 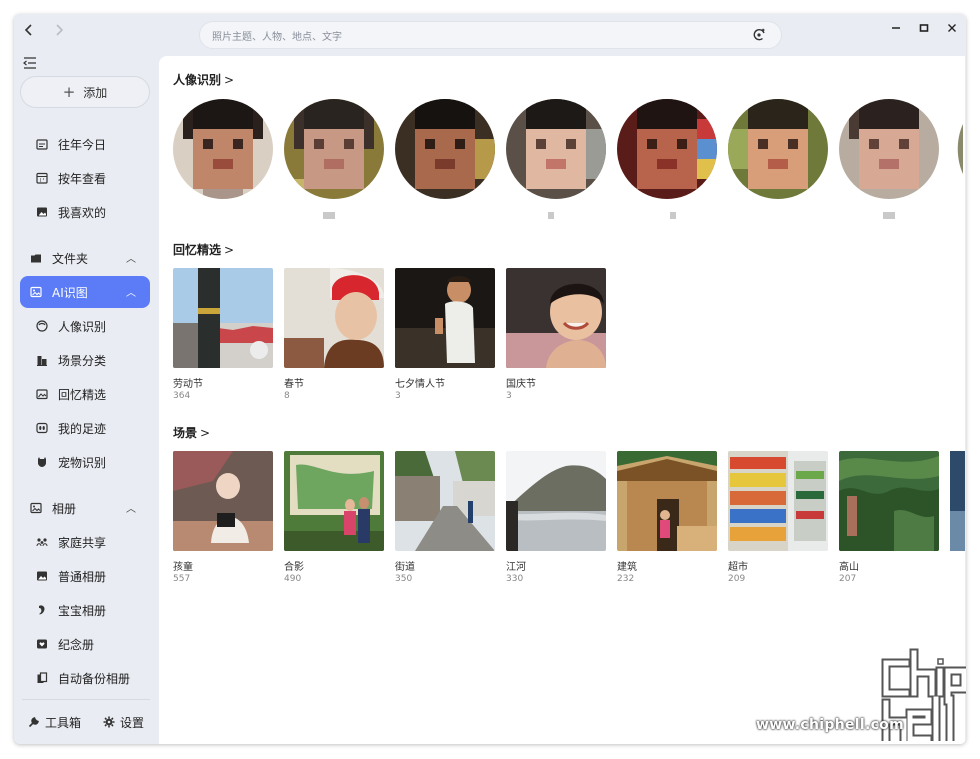 What do you see at coordinates (420, 384) in the screenshot?
I see `memory-card-title: 七夕情人节` at bounding box center [420, 384].